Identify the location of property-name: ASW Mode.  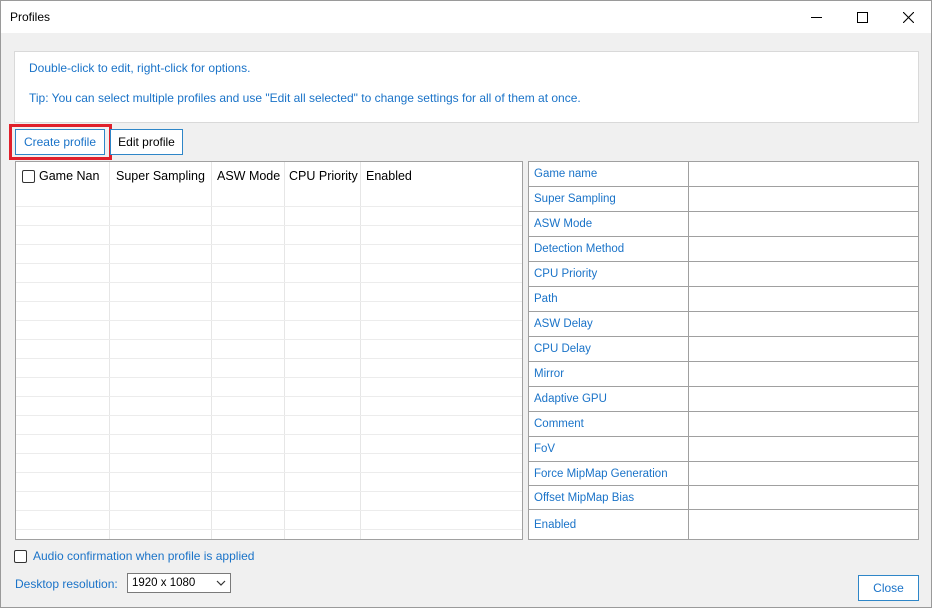
(609, 224).